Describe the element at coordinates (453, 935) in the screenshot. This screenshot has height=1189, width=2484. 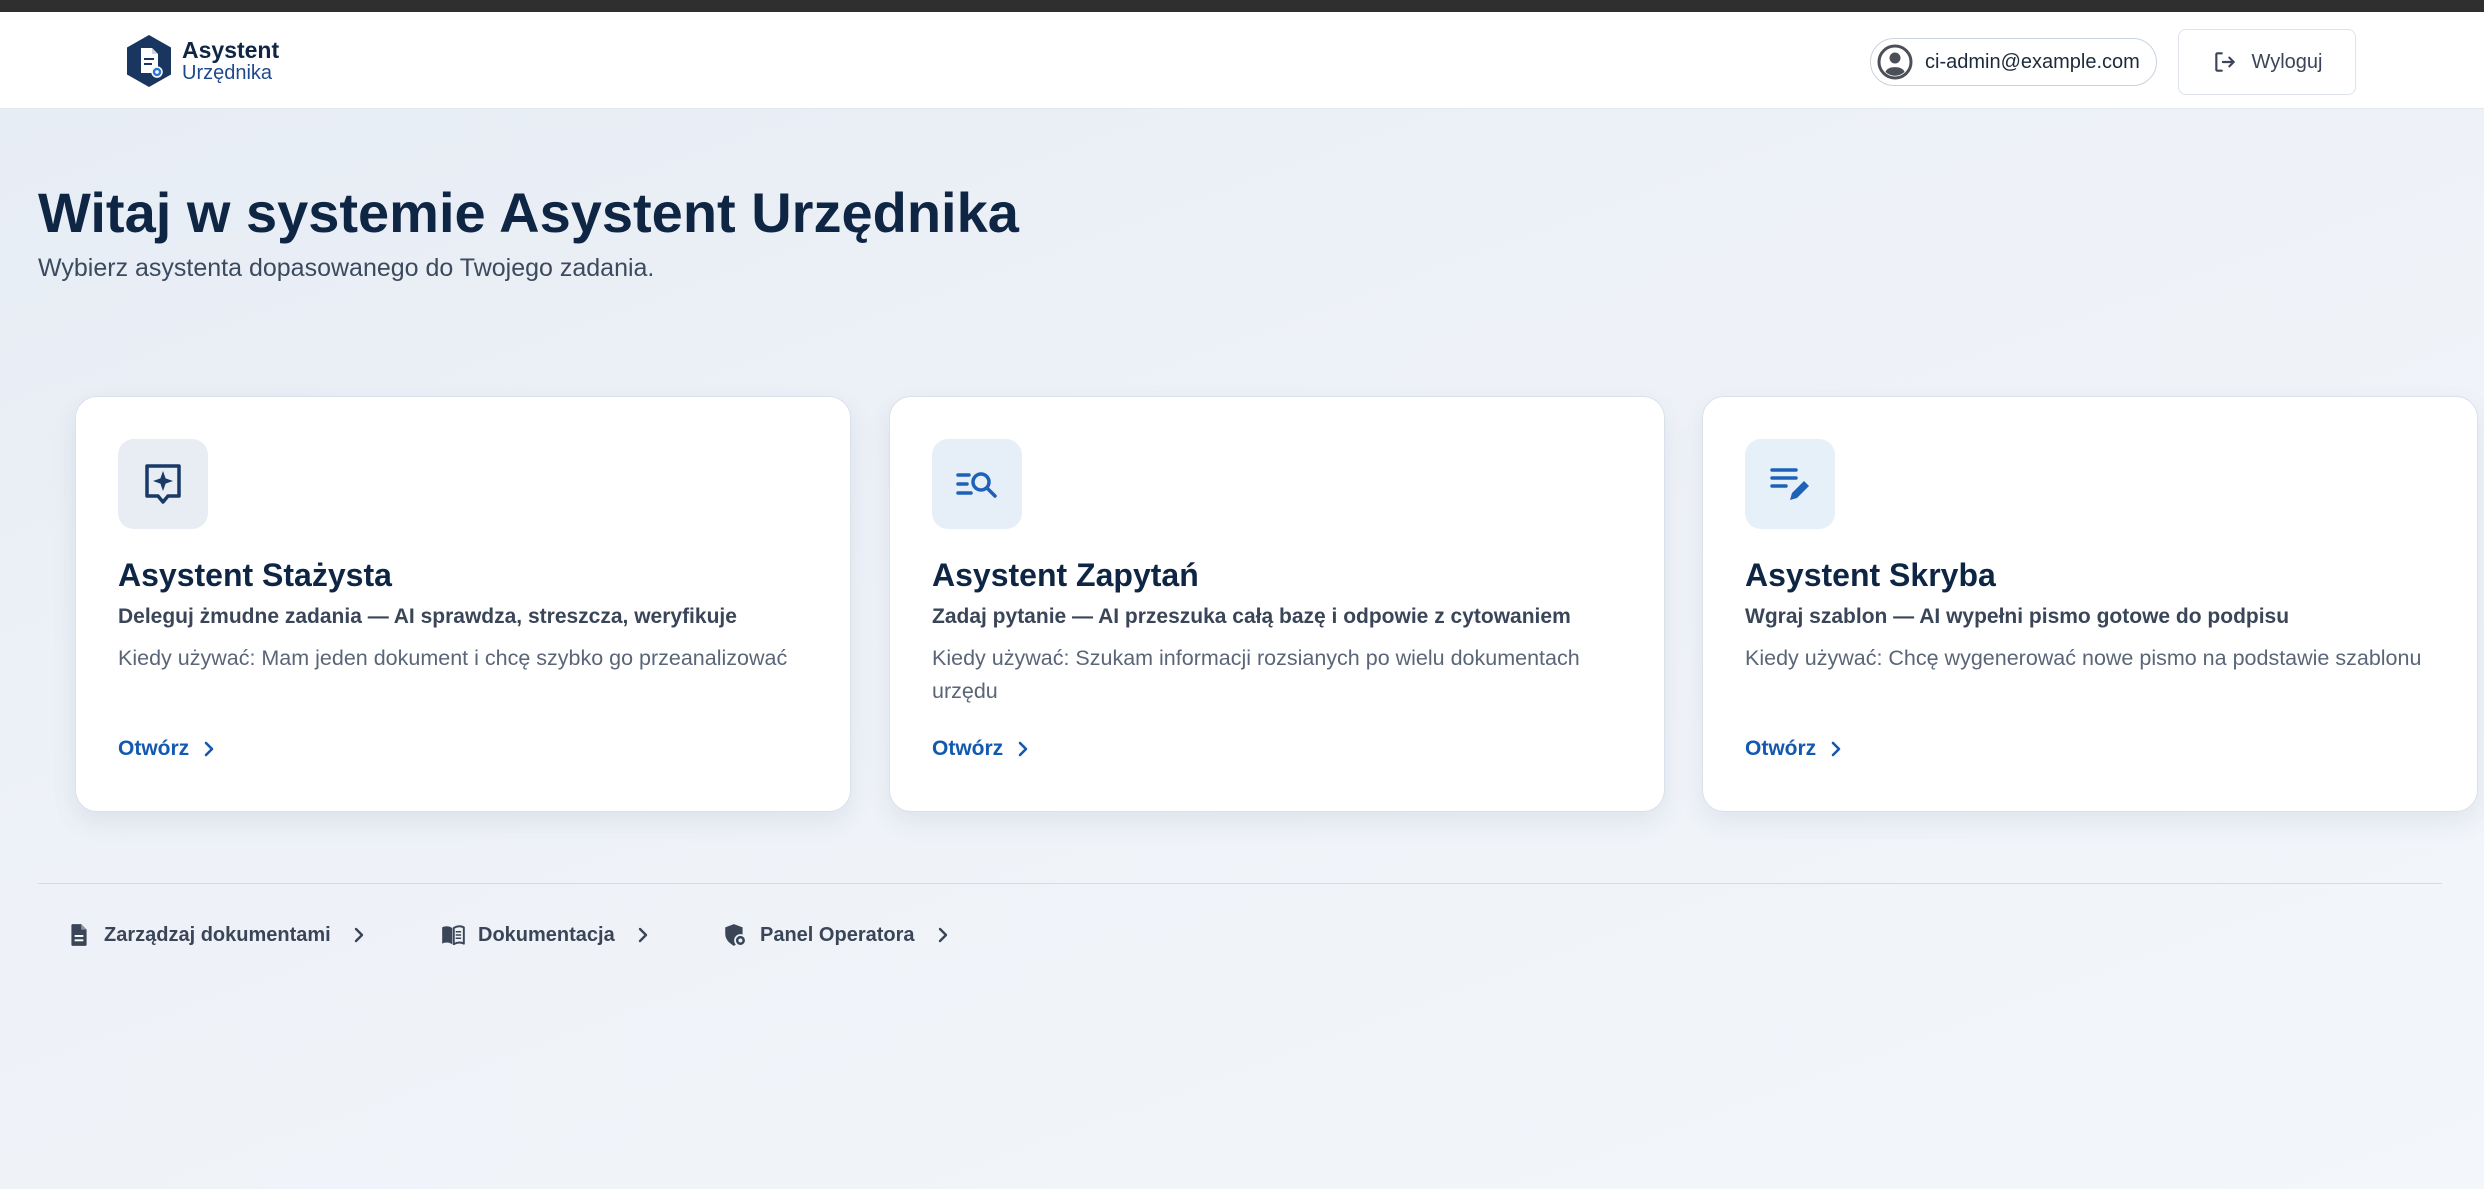
I see `book-icon` at that location.